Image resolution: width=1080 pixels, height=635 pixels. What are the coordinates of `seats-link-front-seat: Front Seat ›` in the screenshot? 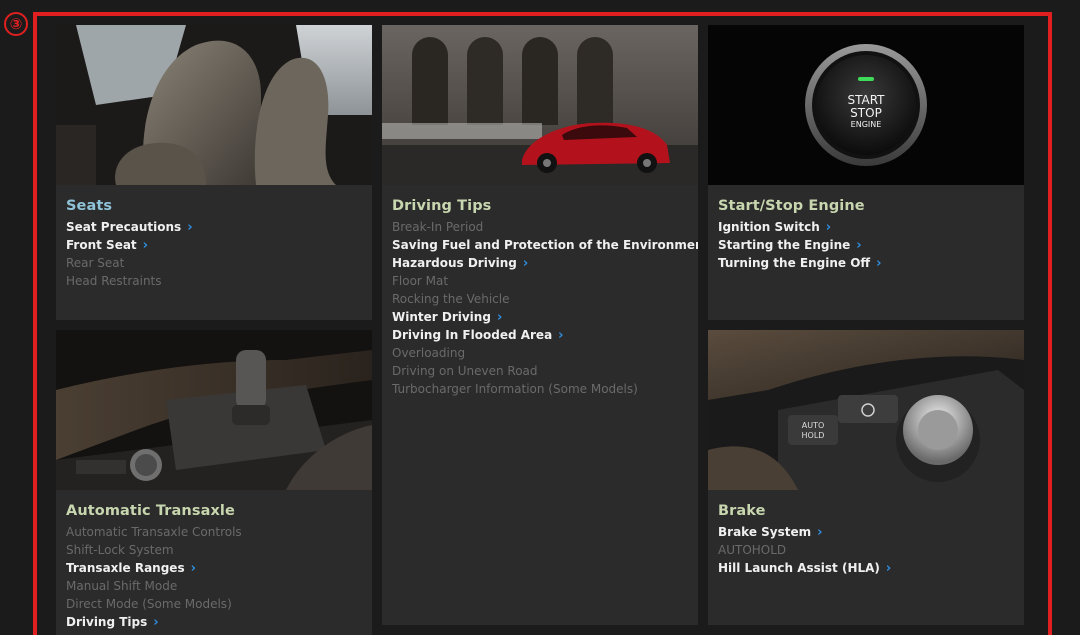 It's located at (215, 245).